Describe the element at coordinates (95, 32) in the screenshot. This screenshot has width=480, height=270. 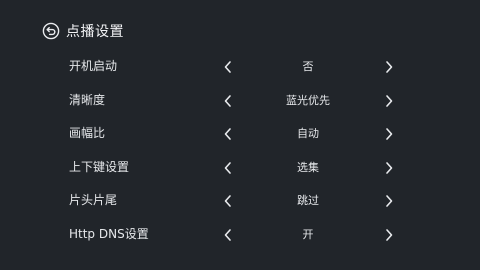
I see `page-title: 点播设置` at that location.